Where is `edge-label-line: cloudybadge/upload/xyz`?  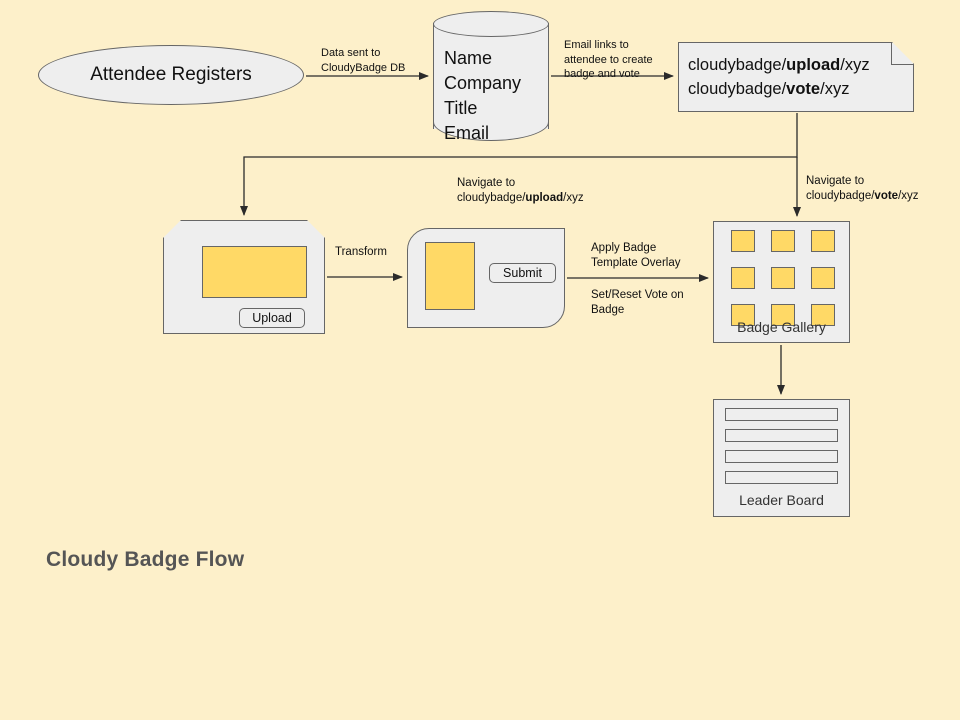 edge-label-line: cloudybadge/upload/xyz is located at coordinates (520, 198).